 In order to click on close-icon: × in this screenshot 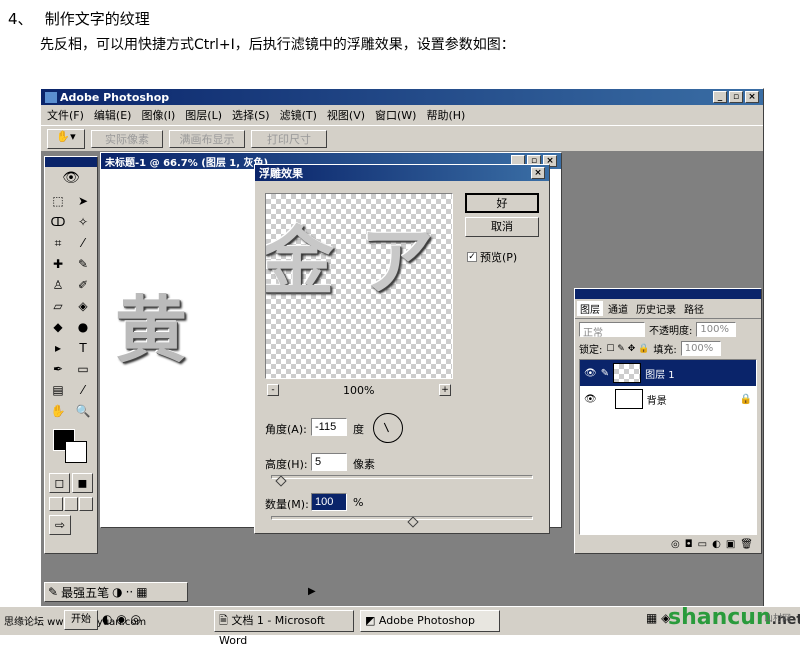, I will do `click(752, 97)`.